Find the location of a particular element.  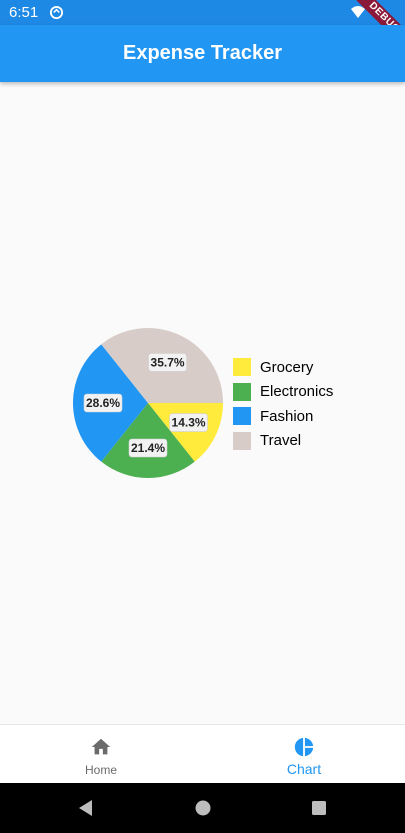

back-icon is located at coordinates (86, 808).